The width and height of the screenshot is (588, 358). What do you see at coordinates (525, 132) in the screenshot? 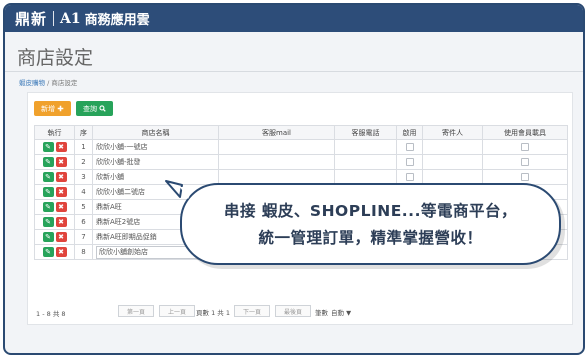
I see `col-member-carrier: 使用會員載具` at bounding box center [525, 132].